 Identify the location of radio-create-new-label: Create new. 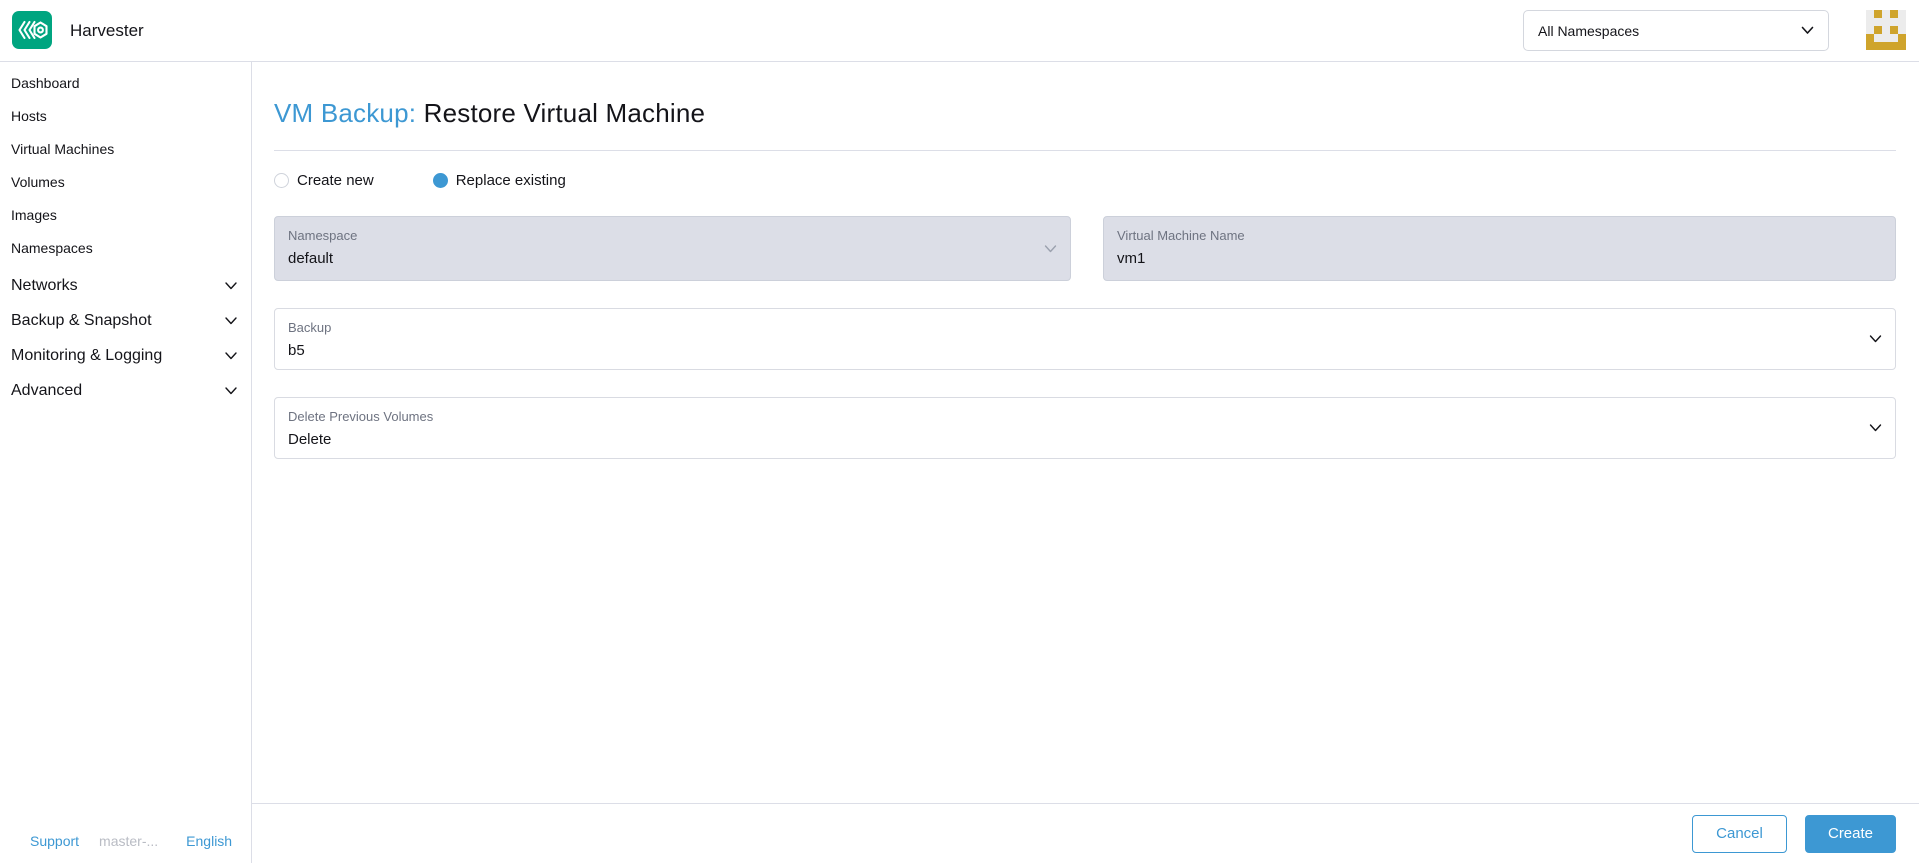
(335, 180).